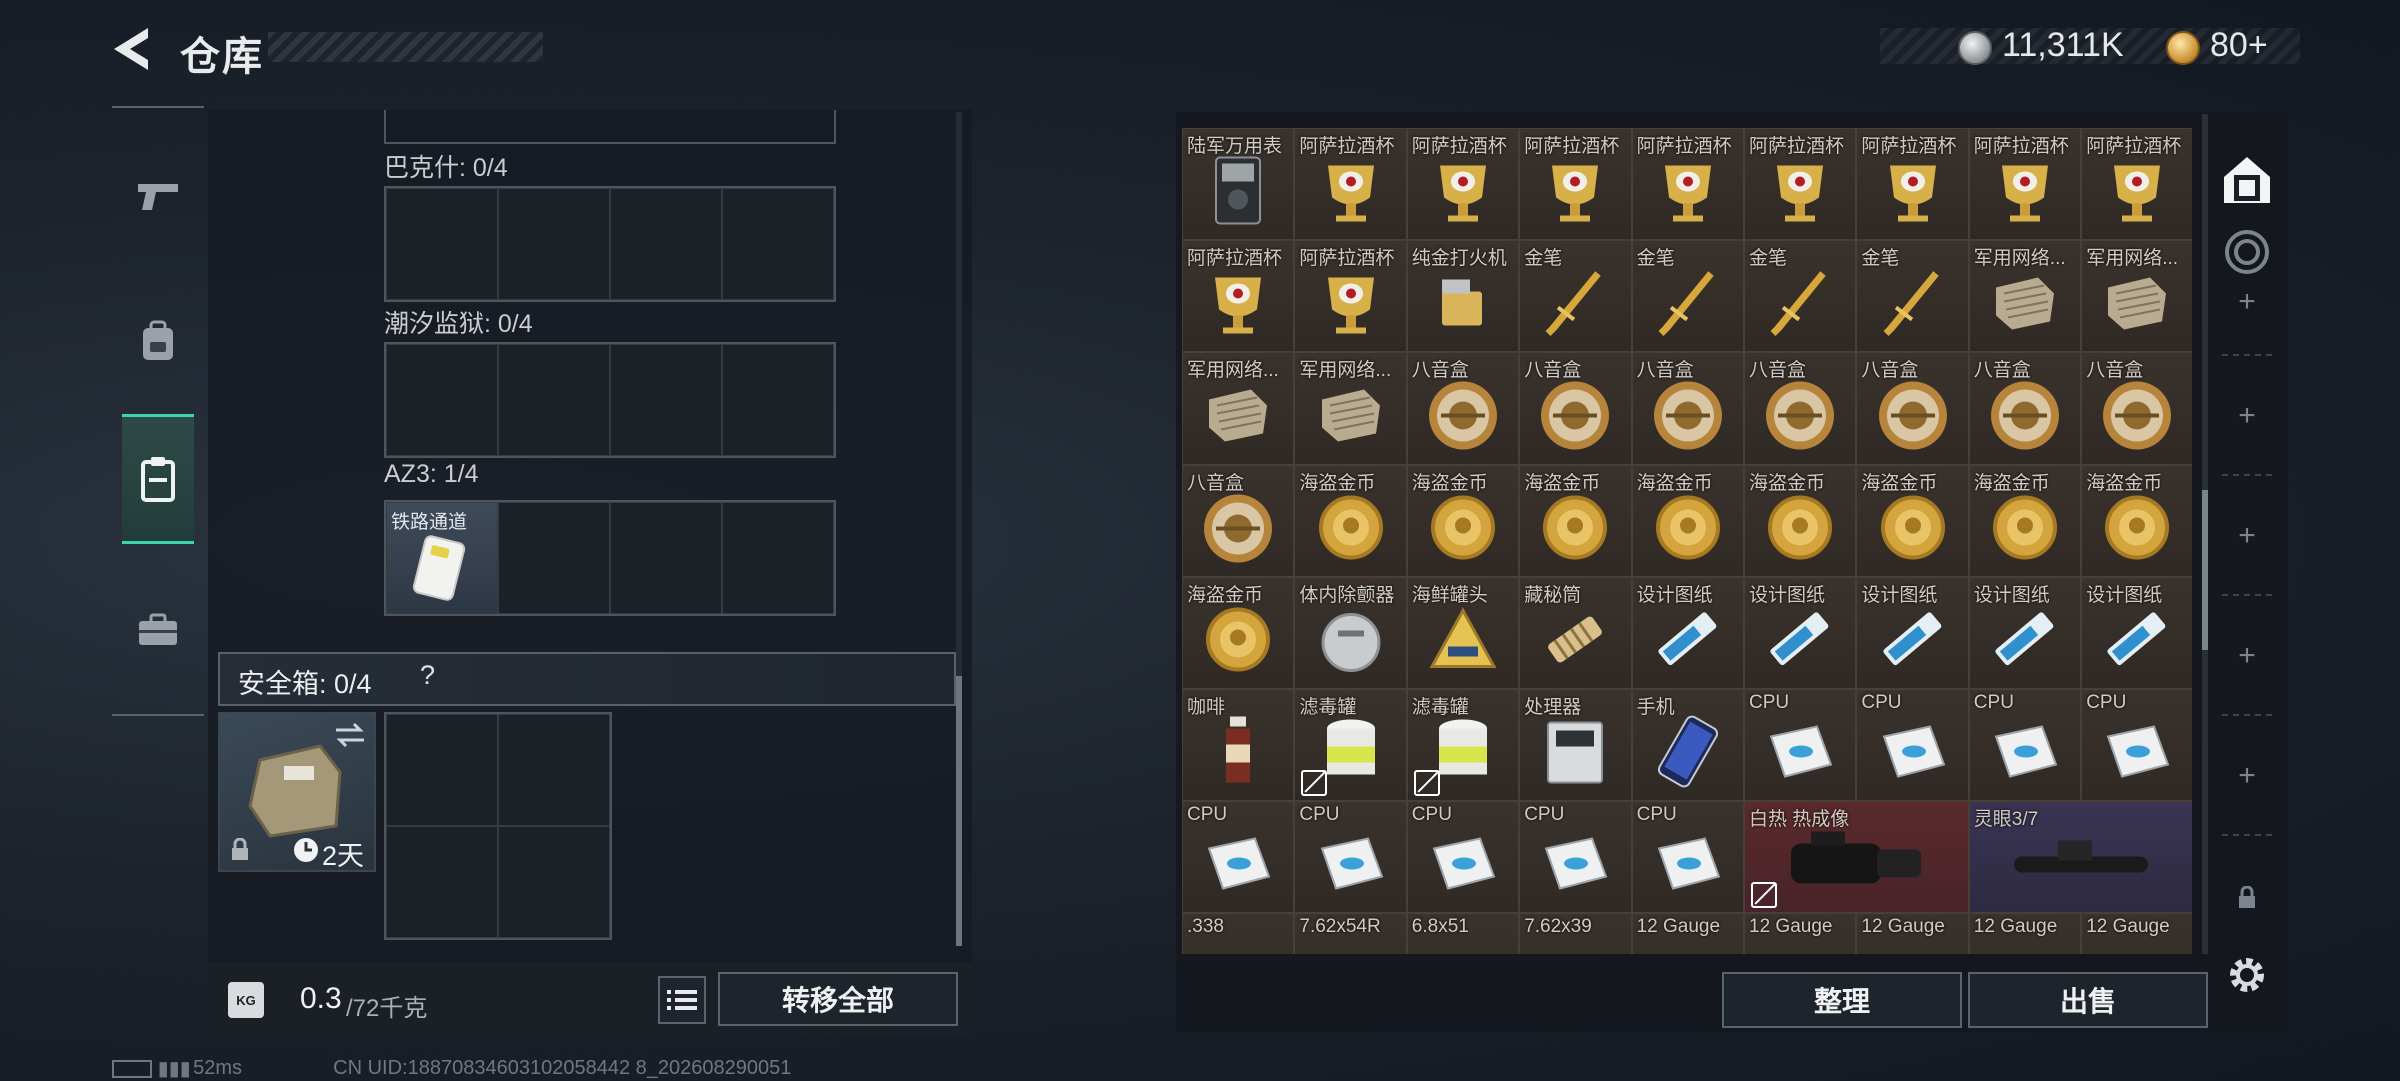  What do you see at coordinates (959, 811) in the screenshot?
I see `left-scrollbar-thumb` at bounding box center [959, 811].